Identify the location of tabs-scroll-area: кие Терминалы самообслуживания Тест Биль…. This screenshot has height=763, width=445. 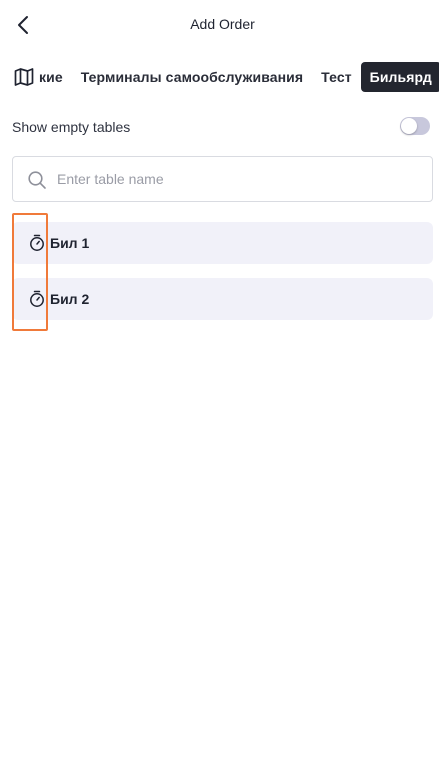
(237, 77).